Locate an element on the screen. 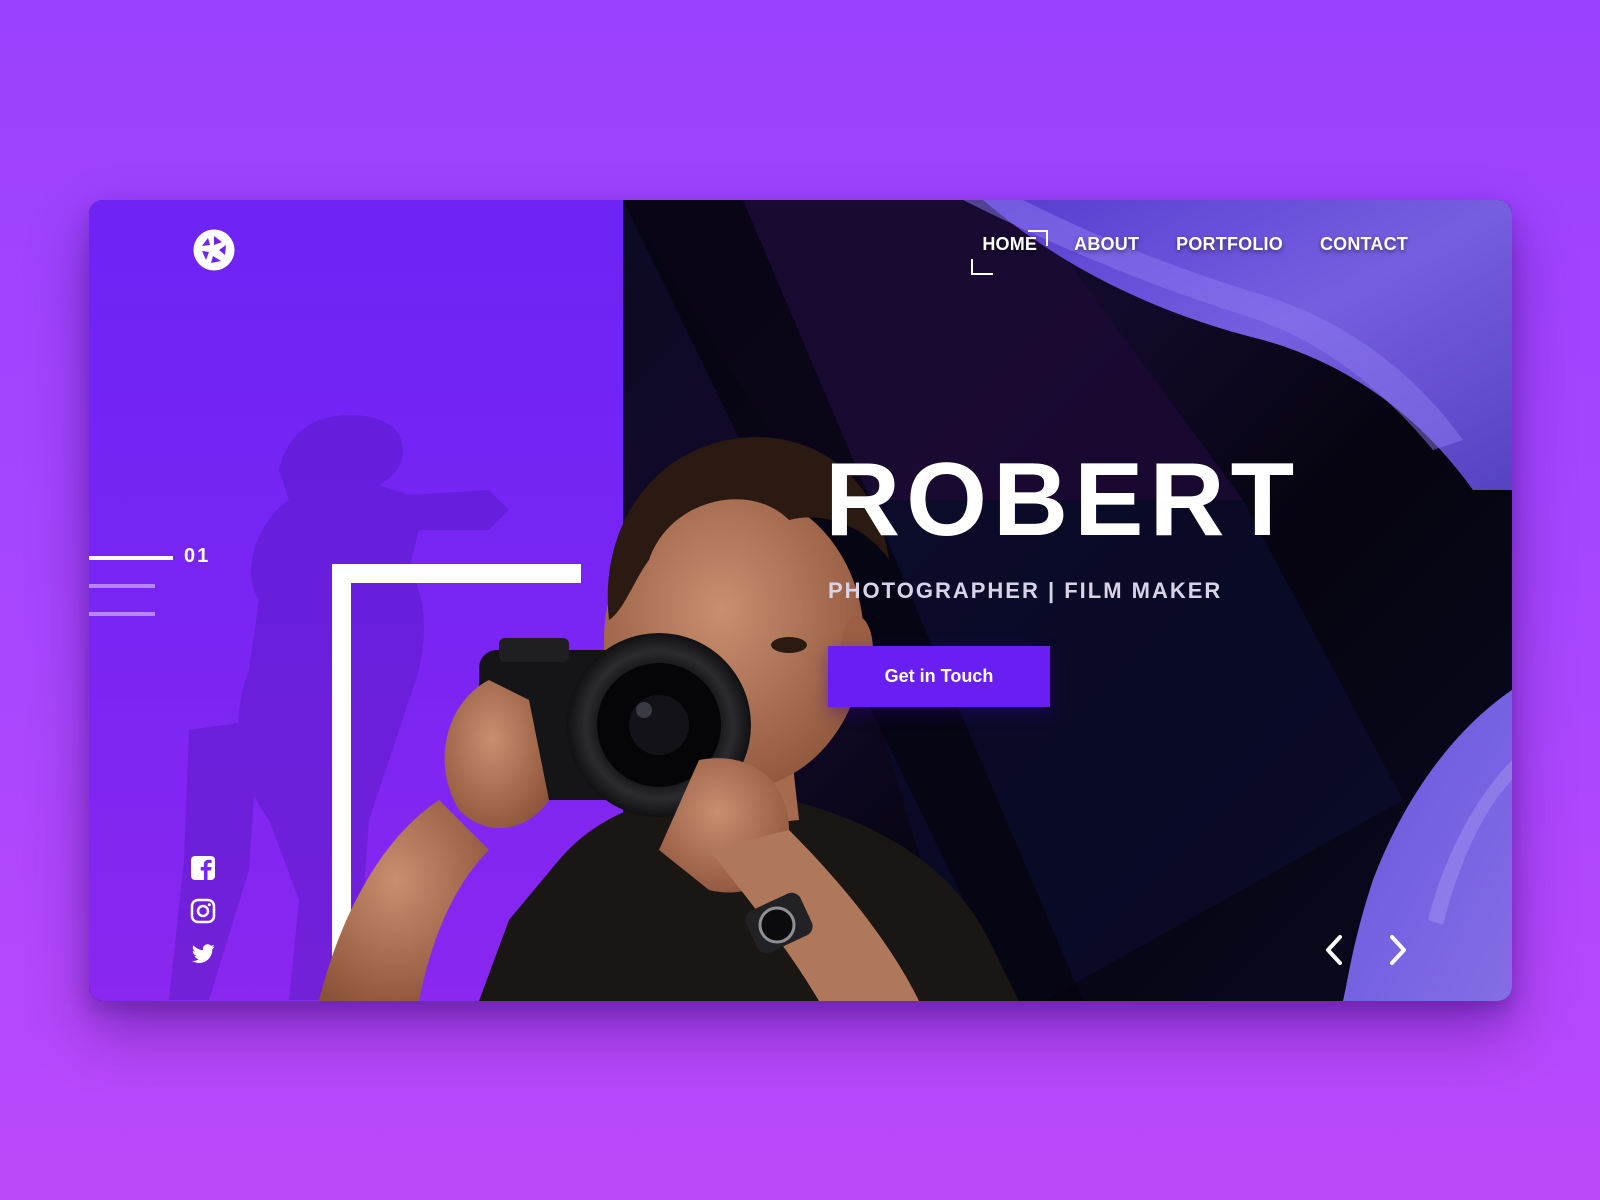 This screenshot has height=1200, width=1600. nav-about: ABOUT is located at coordinates (1106, 244).